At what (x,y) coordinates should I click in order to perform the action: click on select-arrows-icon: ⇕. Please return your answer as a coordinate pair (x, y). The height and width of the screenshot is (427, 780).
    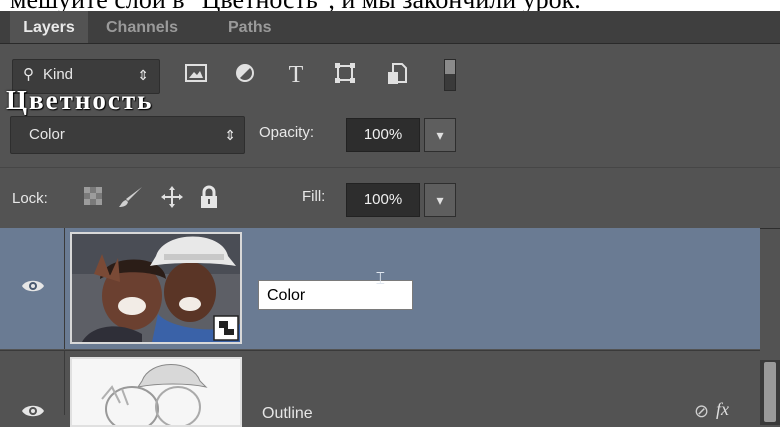
    Looking at the image, I should click on (230, 135).